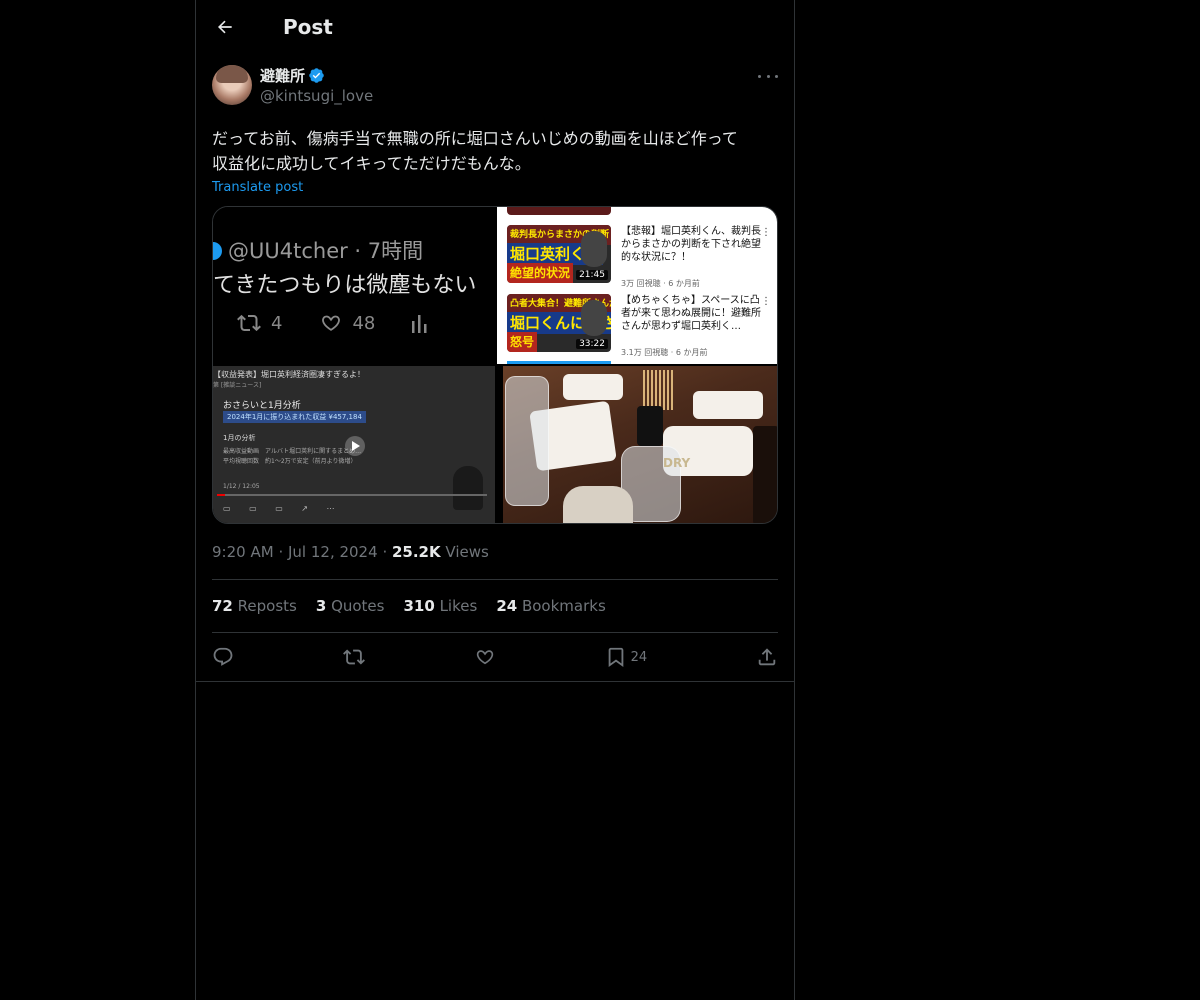  I want to click on screenshot-handle: @UU4tcher · 7時間, so click(318, 250).